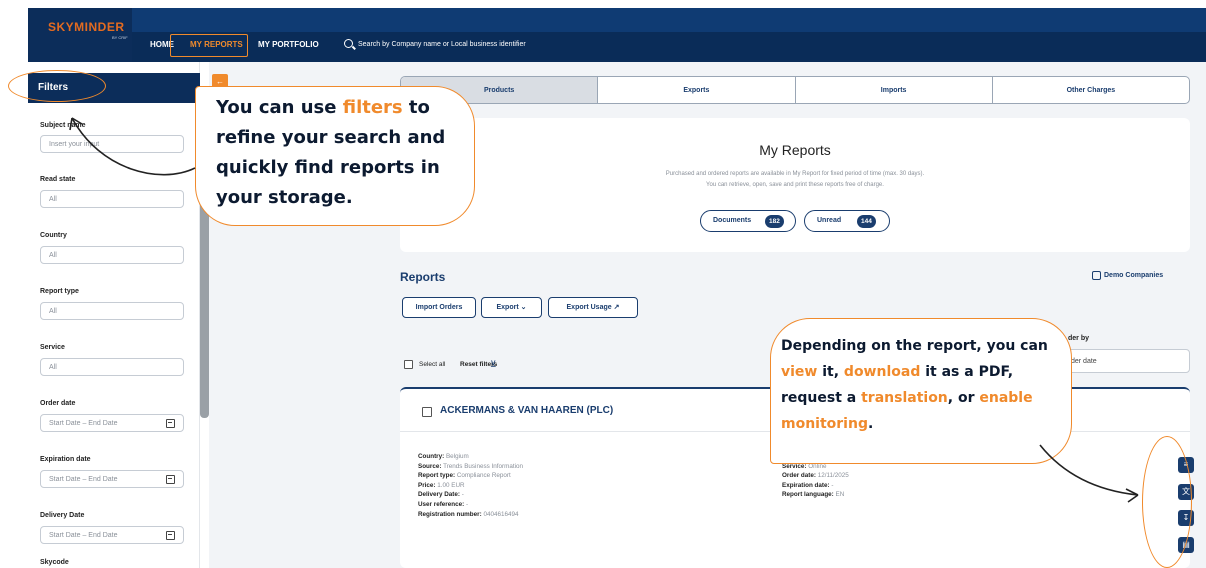  Describe the element at coordinates (1089, 470) in the screenshot. I see `arrow-to-actions` at that location.